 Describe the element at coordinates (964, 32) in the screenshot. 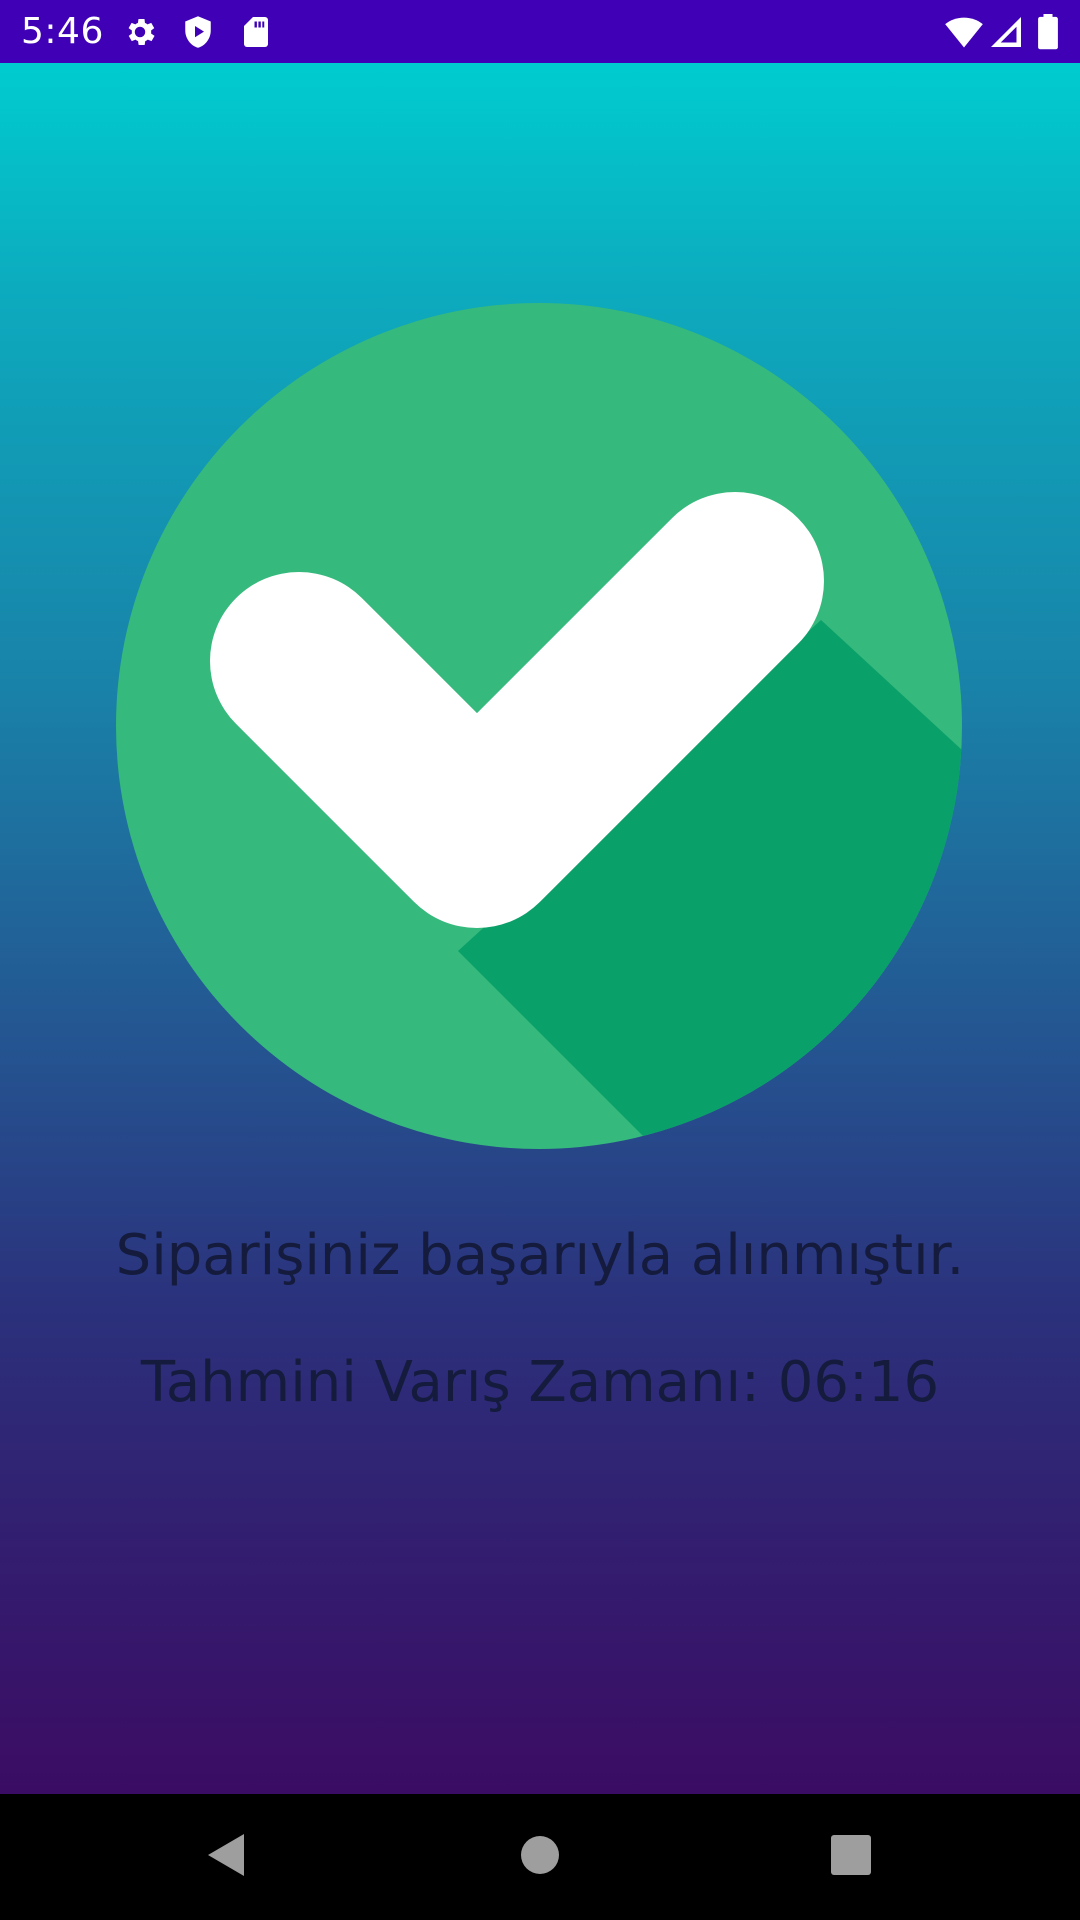

I see `wifi-icon` at that location.